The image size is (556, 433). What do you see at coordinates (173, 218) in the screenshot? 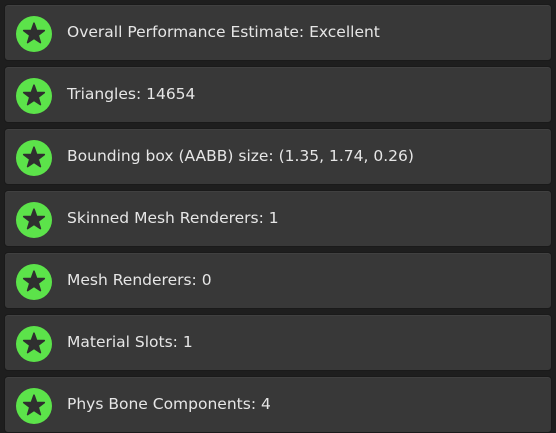
I see `row-label: Skinned Mesh Renderers: 1` at bounding box center [173, 218].